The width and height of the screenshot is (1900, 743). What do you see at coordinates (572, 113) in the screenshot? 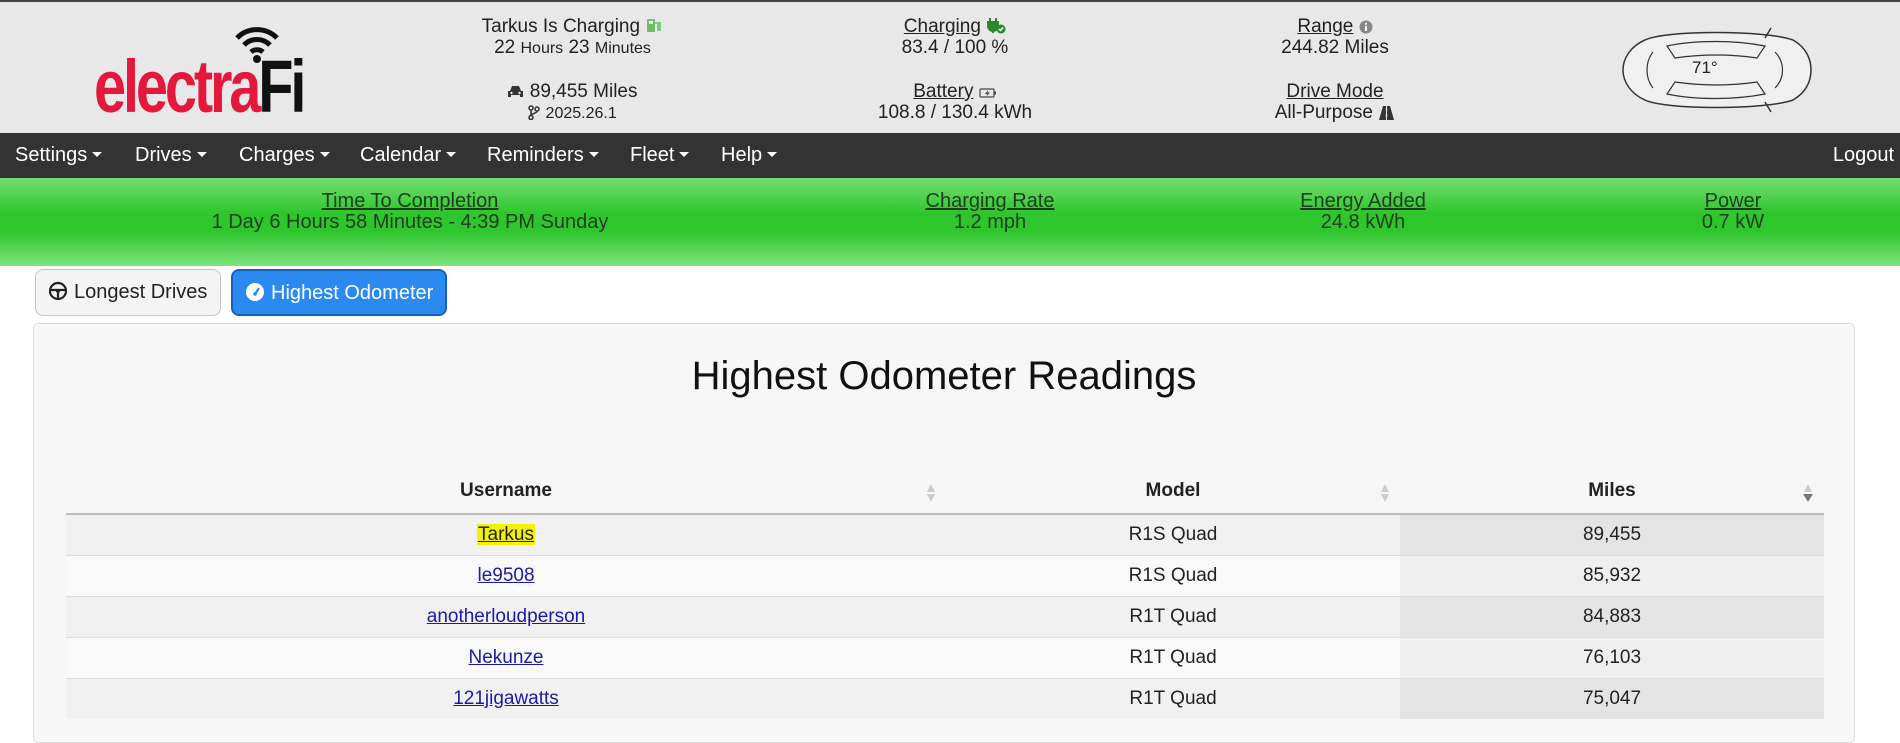
I see `software-version: 2025.26.1` at bounding box center [572, 113].